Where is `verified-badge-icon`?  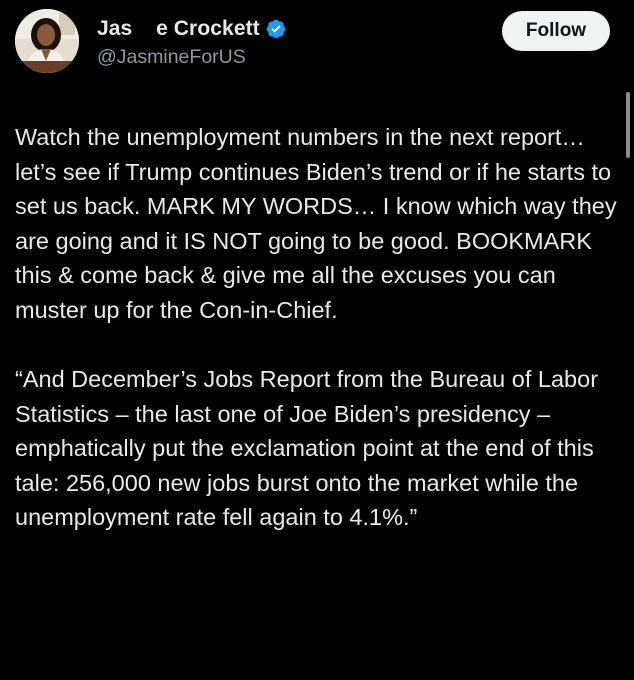
verified-badge-icon is located at coordinates (276, 29).